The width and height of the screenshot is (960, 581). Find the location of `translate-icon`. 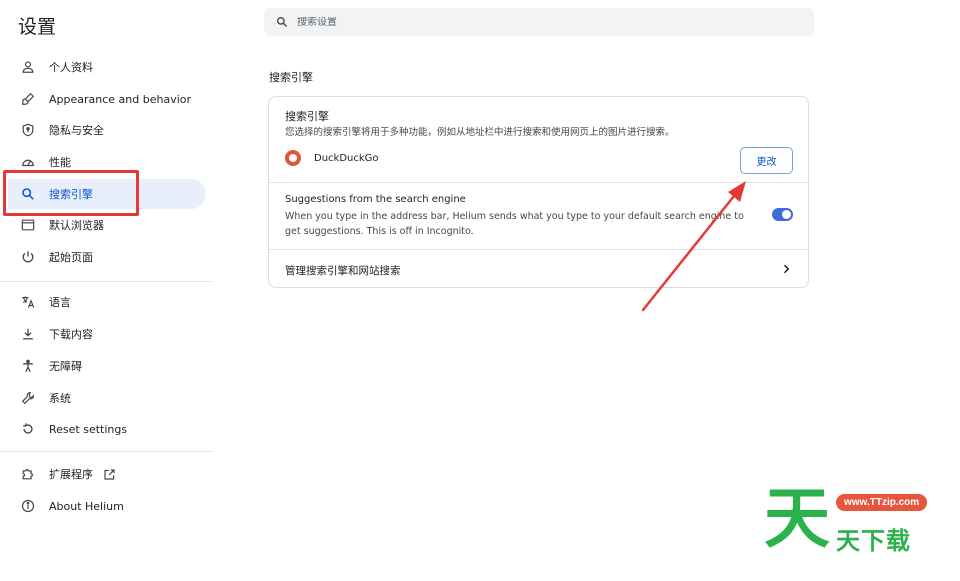

translate-icon is located at coordinates (28, 302).